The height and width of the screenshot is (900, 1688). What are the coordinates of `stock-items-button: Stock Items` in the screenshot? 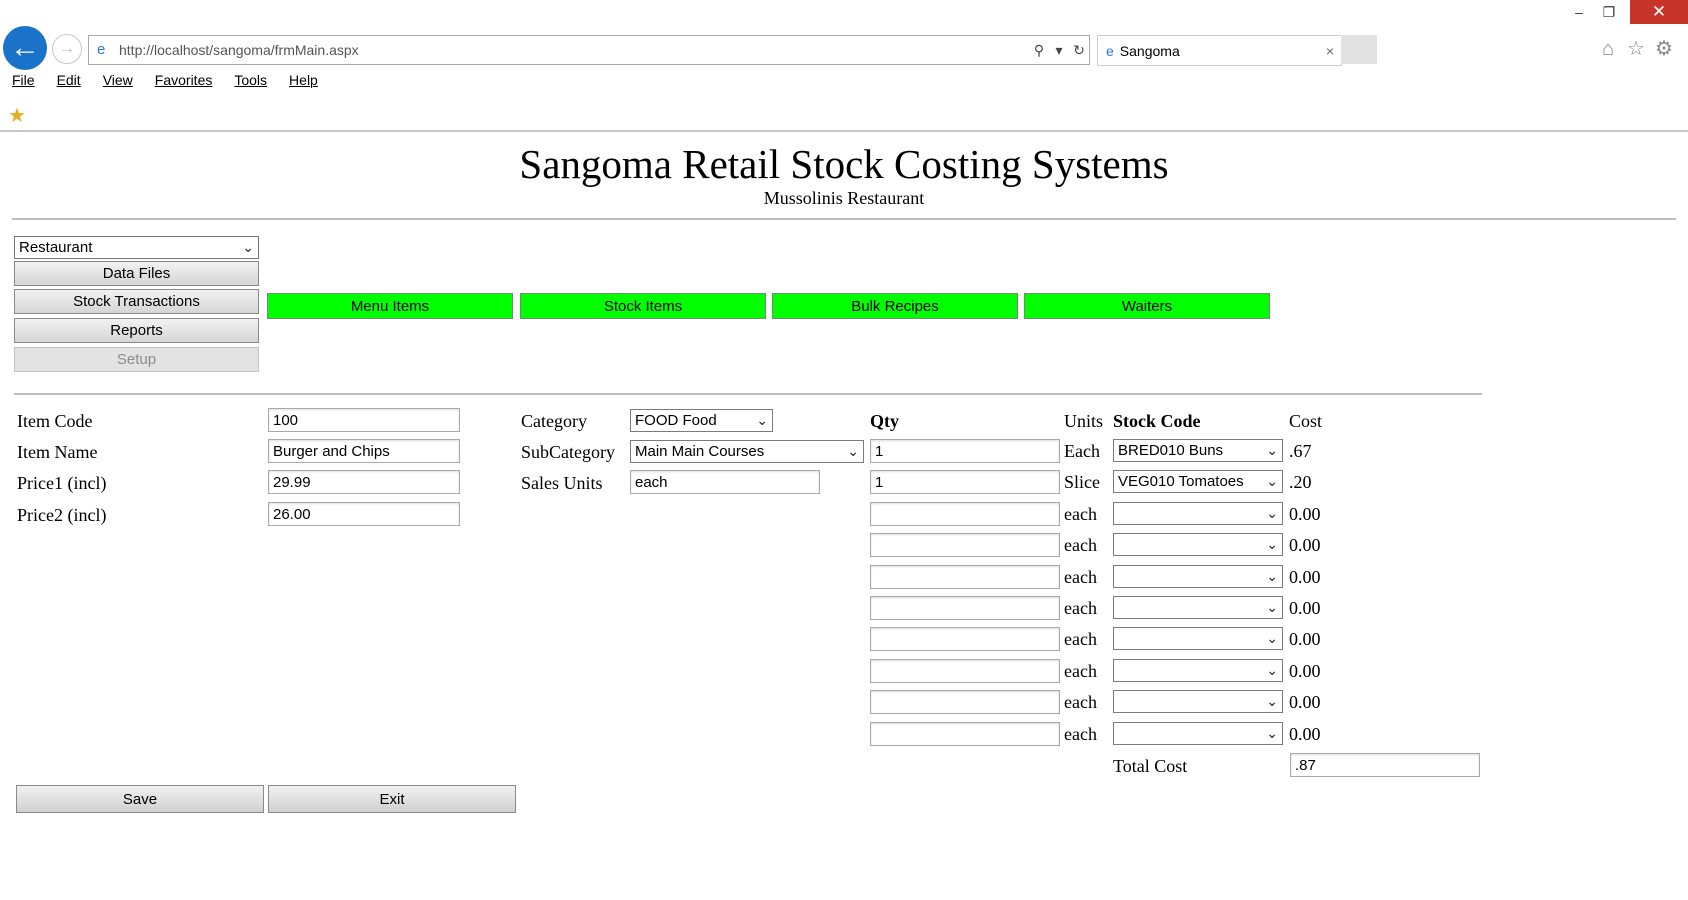 It's located at (643, 306).